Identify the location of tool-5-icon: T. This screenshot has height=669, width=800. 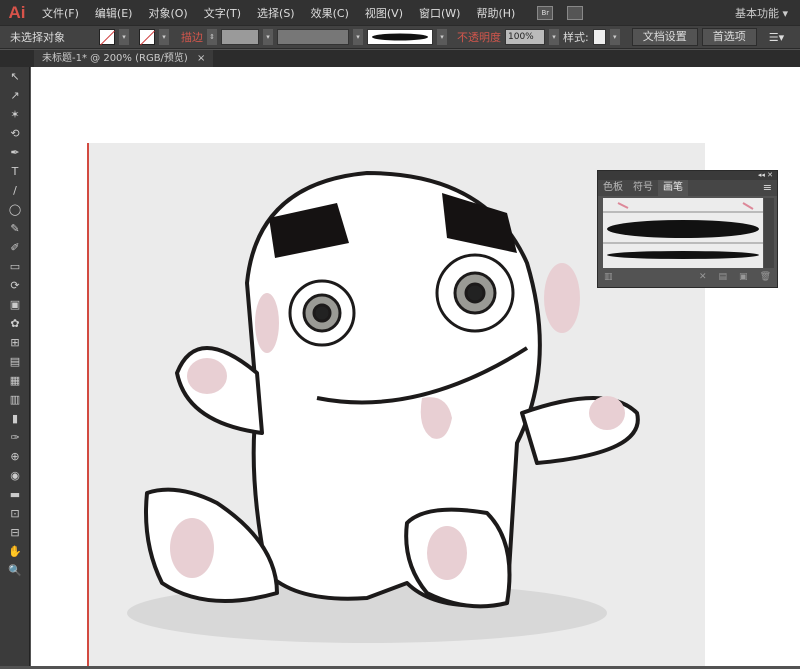
(15, 172).